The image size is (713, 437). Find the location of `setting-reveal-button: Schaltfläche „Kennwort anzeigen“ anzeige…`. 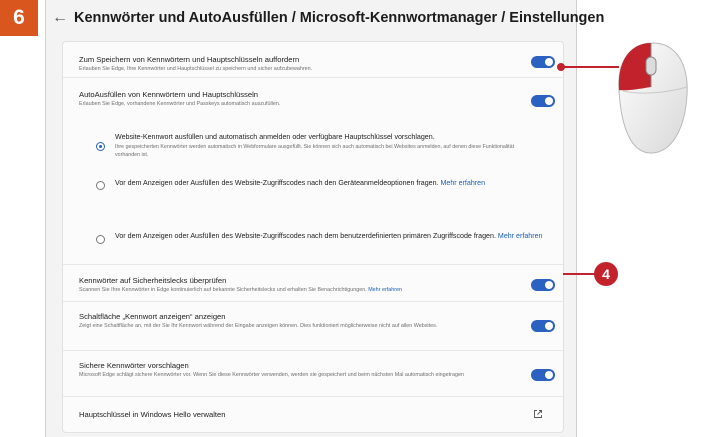

setting-reveal-button: Schaltfläche „Kennwort anzeigen“ anzeige… is located at coordinates (313, 325).